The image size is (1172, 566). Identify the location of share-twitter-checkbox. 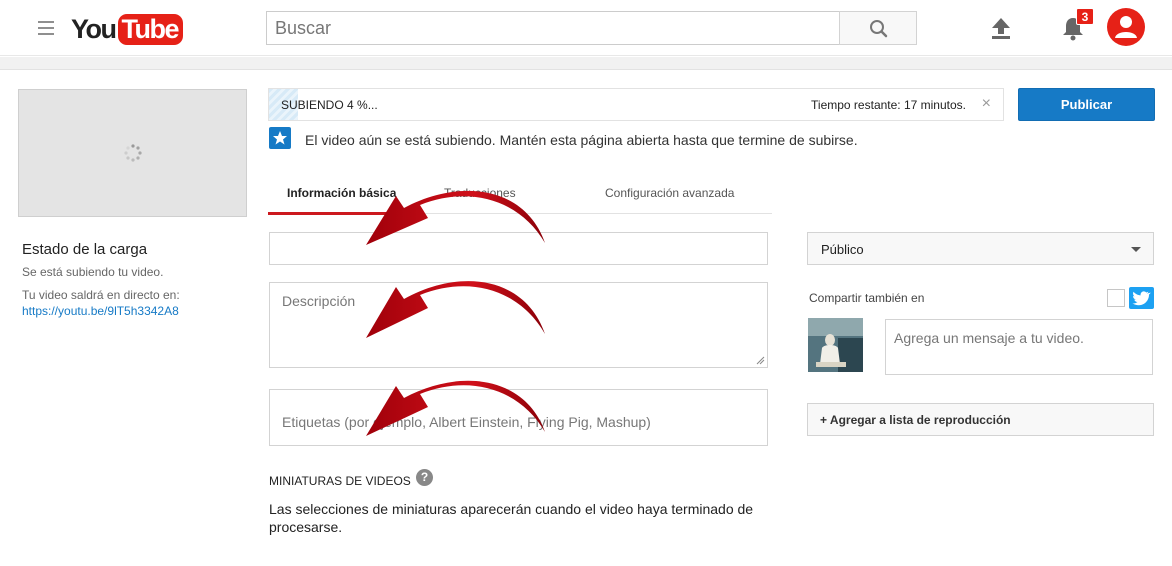
(1116, 298).